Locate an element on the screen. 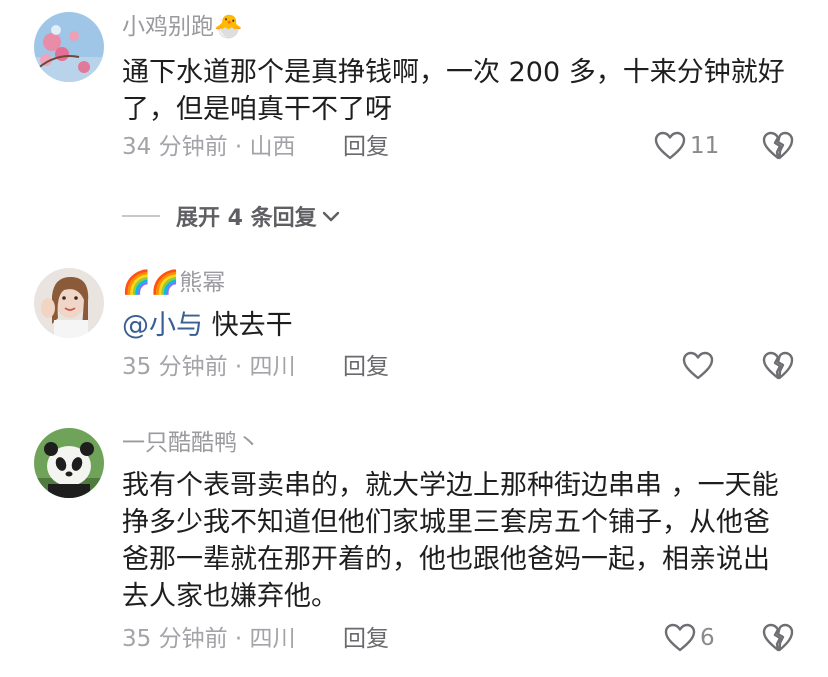  timestamp: 34 分钟前 is located at coordinates (175, 147).